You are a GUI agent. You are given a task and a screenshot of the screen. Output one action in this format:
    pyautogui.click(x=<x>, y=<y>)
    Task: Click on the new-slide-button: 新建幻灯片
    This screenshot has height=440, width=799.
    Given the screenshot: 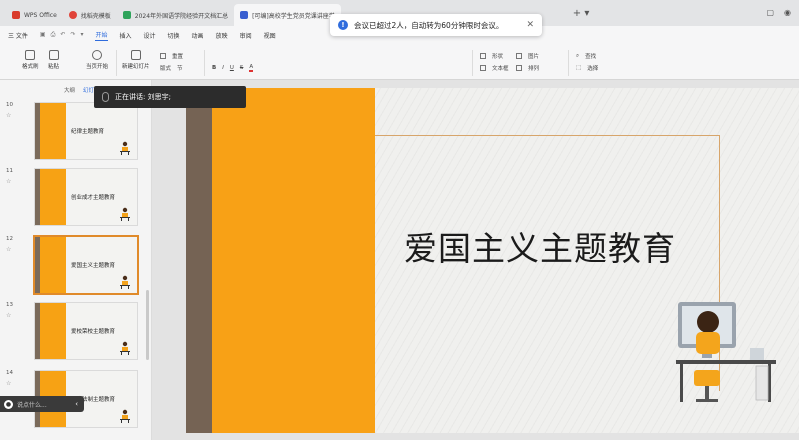 What is the action you would take?
    pyautogui.click(x=136, y=60)
    